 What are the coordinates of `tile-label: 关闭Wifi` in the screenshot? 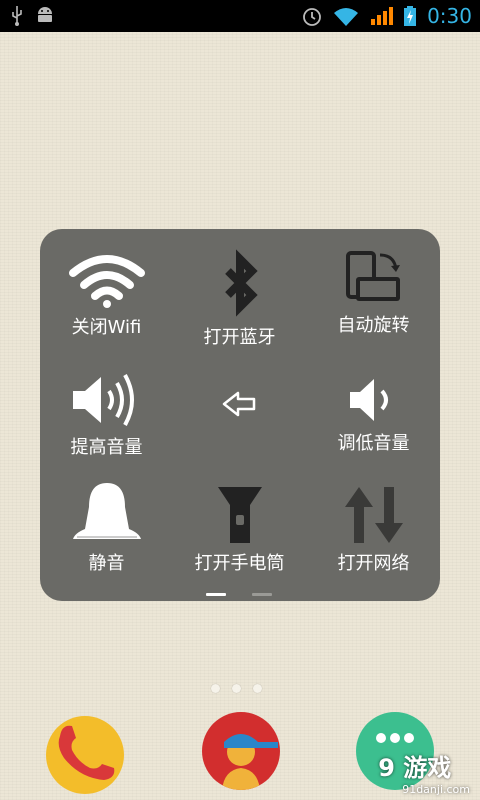 It's located at (106, 327).